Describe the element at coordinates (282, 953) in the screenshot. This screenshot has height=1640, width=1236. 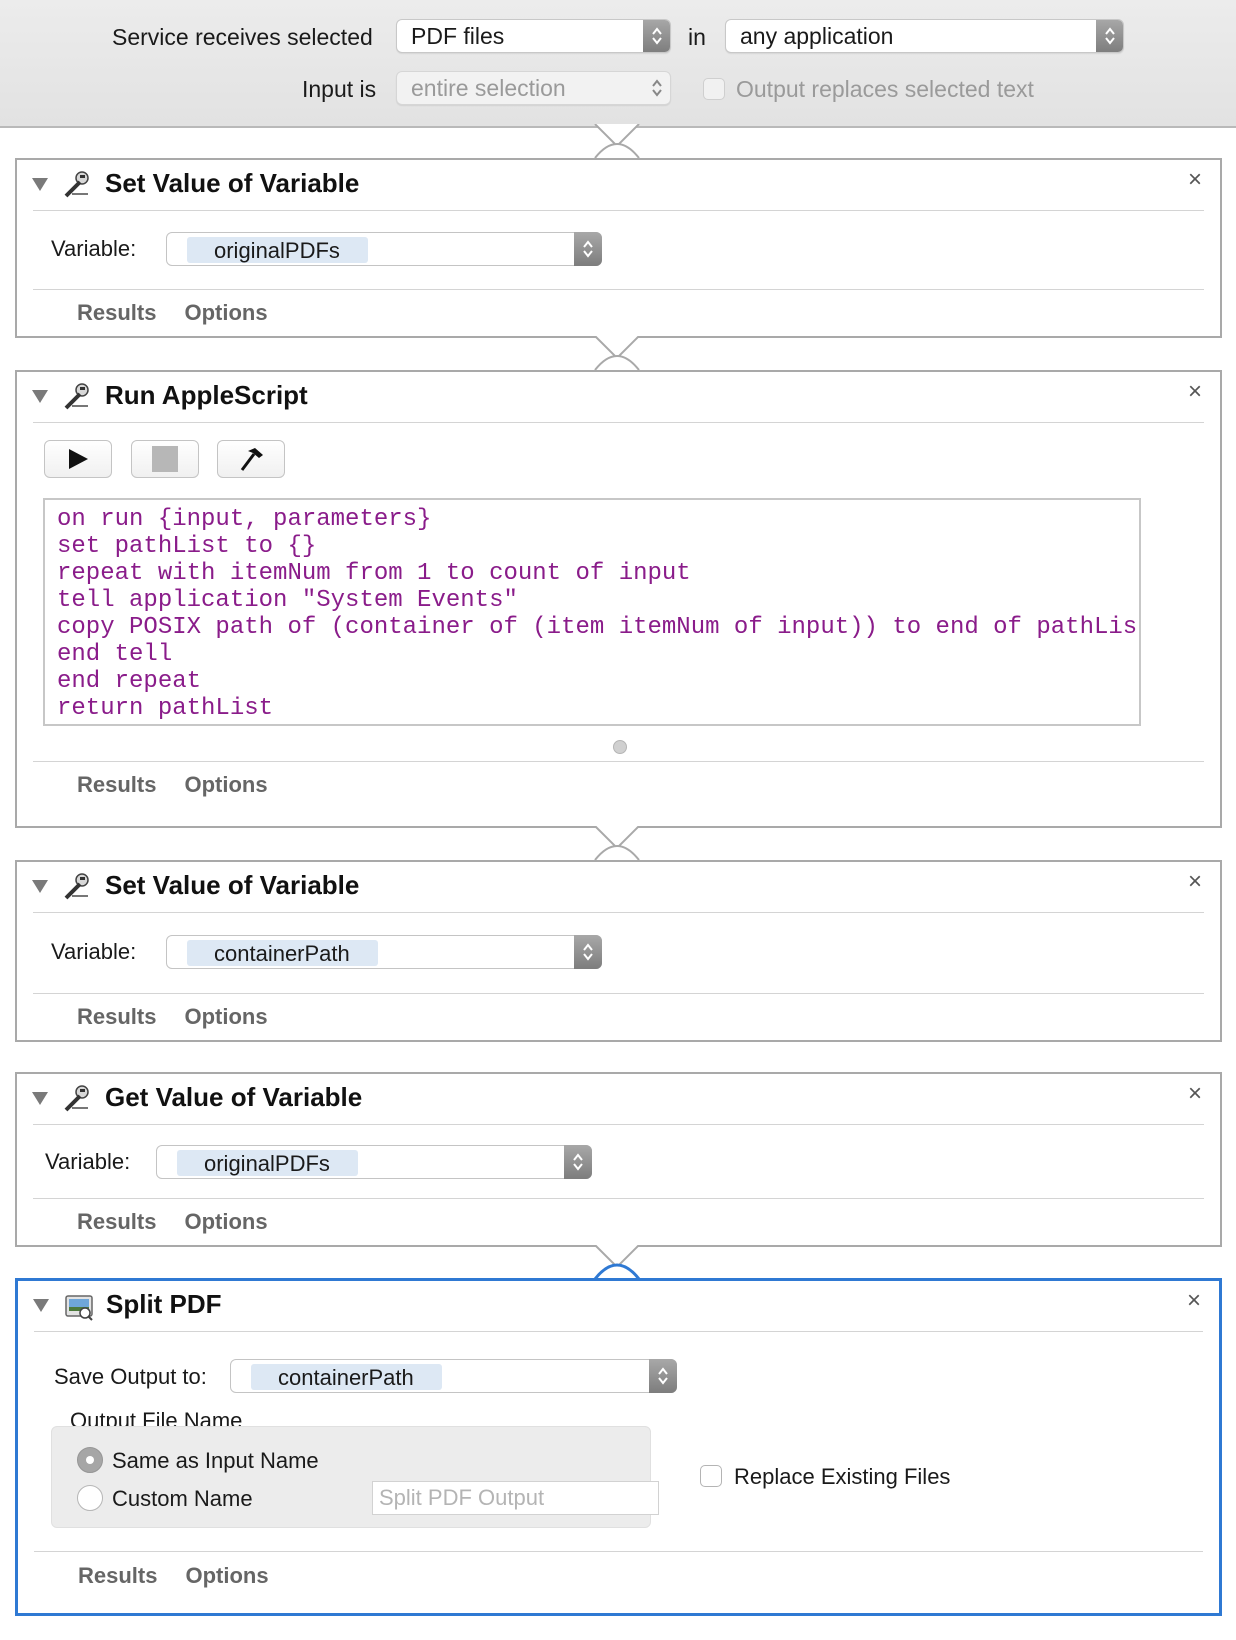
I see `variable-token: containerPath` at that location.